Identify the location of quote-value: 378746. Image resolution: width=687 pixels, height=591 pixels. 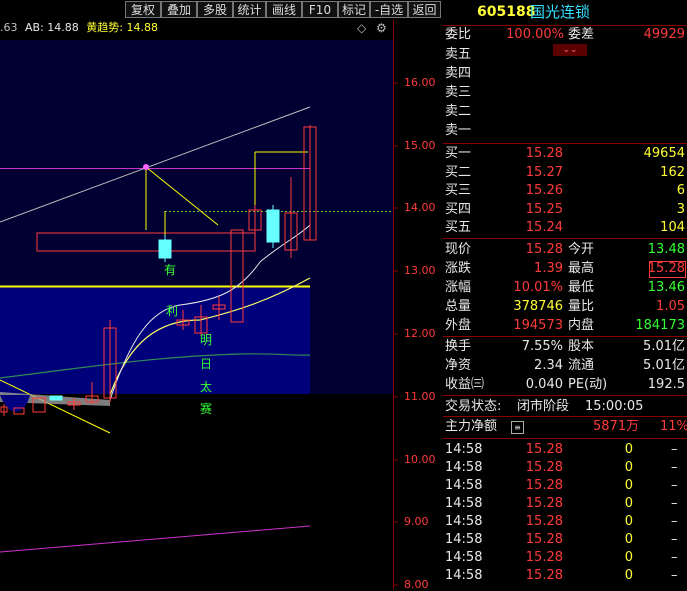
(538, 306).